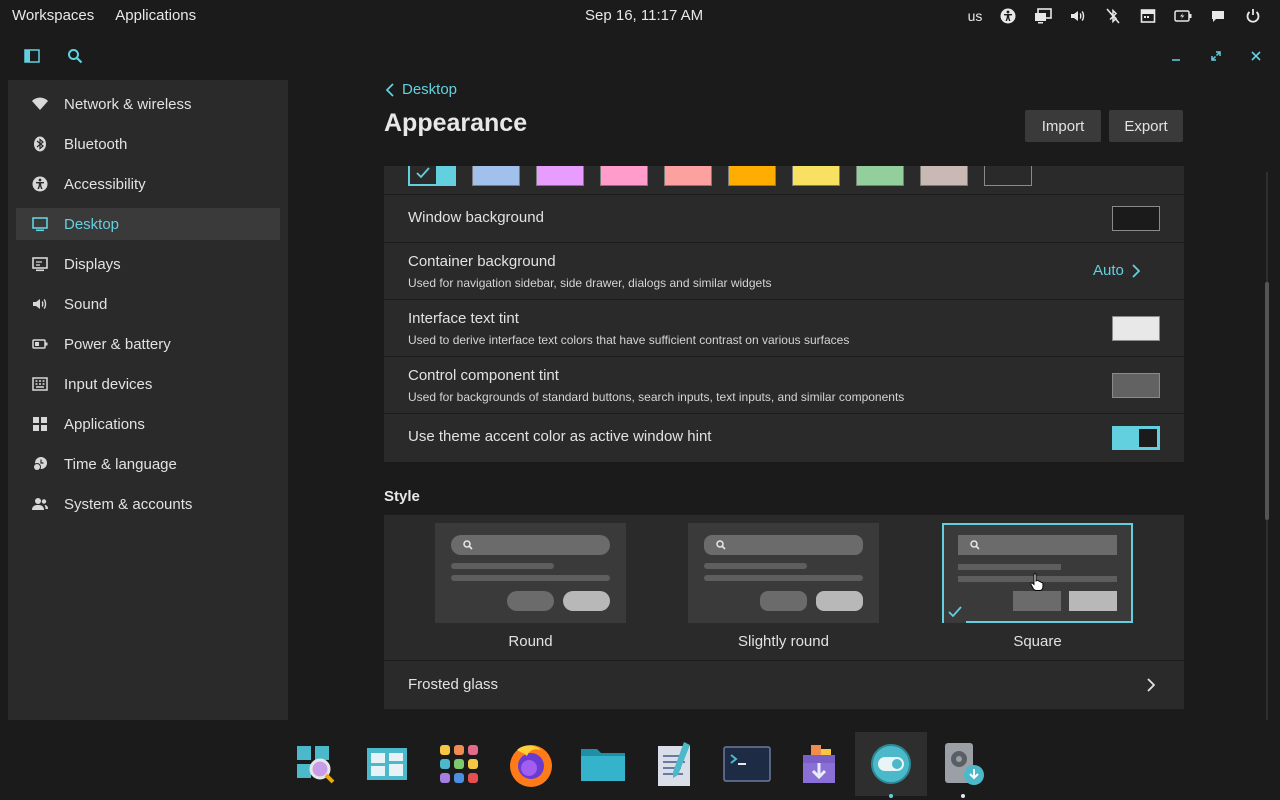 The width and height of the screenshot is (1280, 800). I want to click on bluetooth-off-icon, so click(1112, 16).